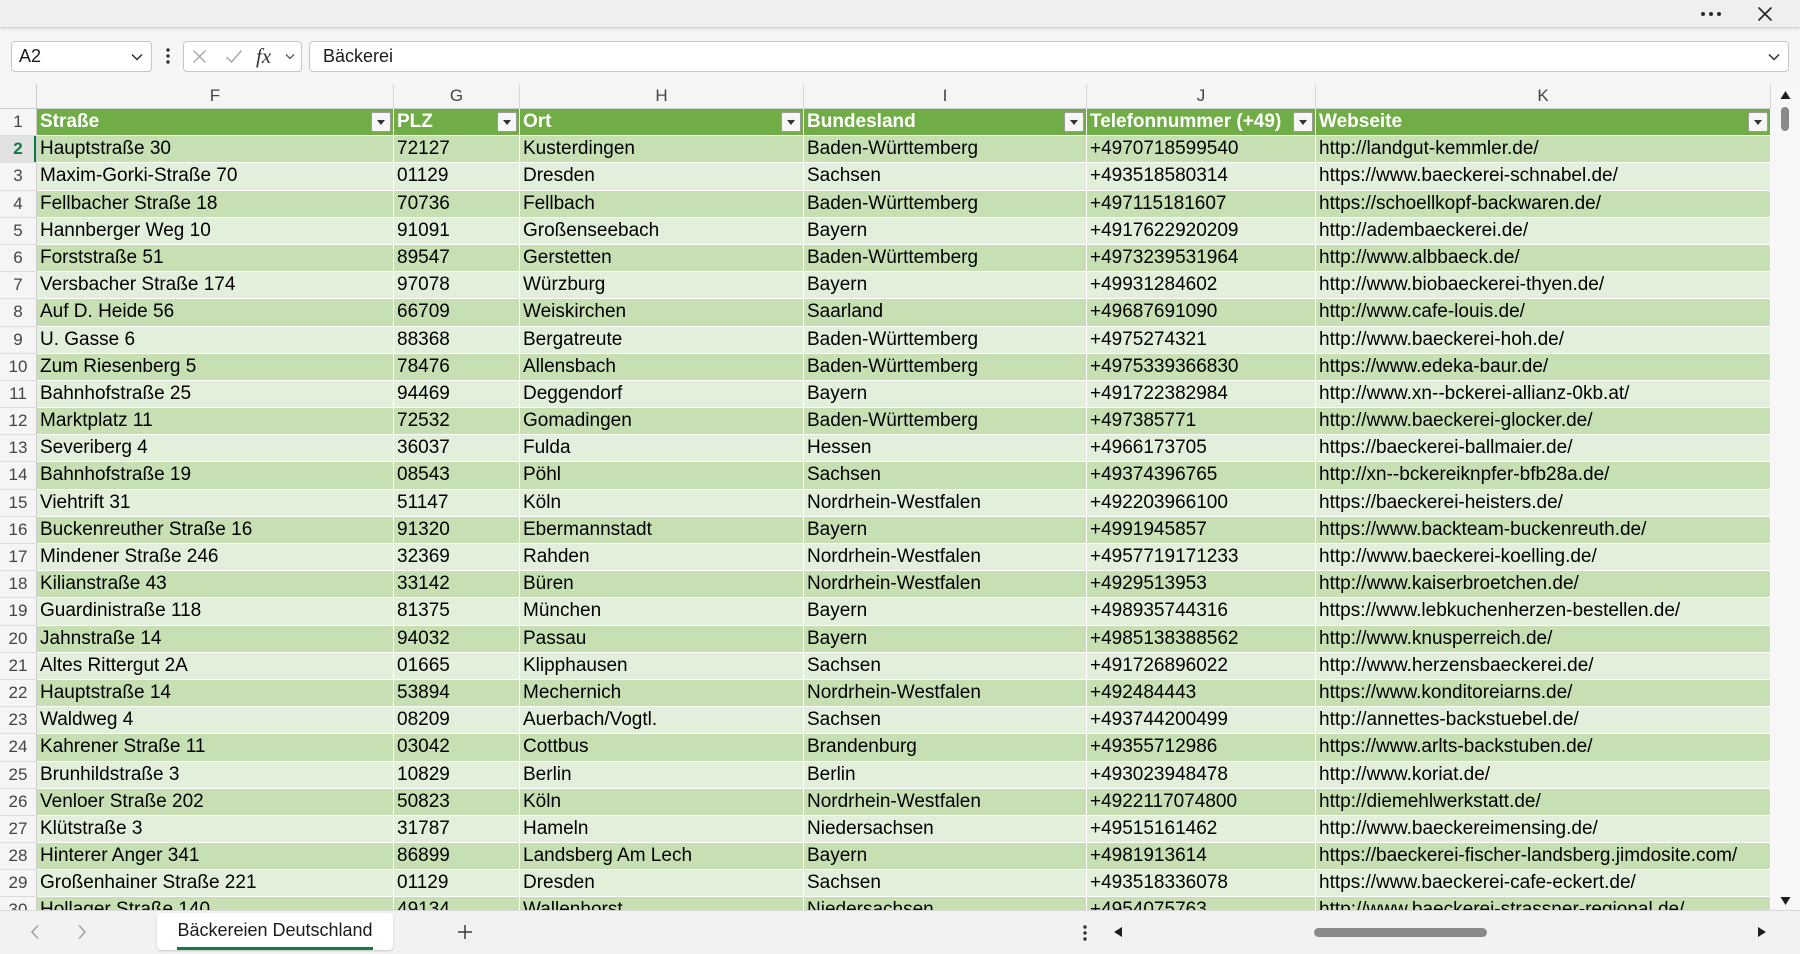 This screenshot has width=1800, height=954. What do you see at coordinates (945, 449) in the screenshot?
I see `cell-i13: Hessen` at bounding box center [945, 449].